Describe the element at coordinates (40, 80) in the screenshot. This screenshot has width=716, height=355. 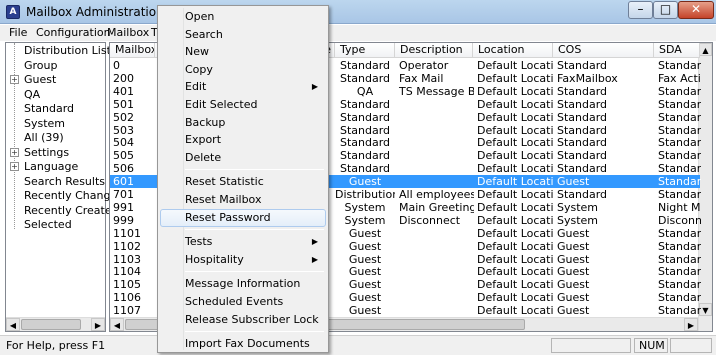
I see `tree-item: Guest` at that location.